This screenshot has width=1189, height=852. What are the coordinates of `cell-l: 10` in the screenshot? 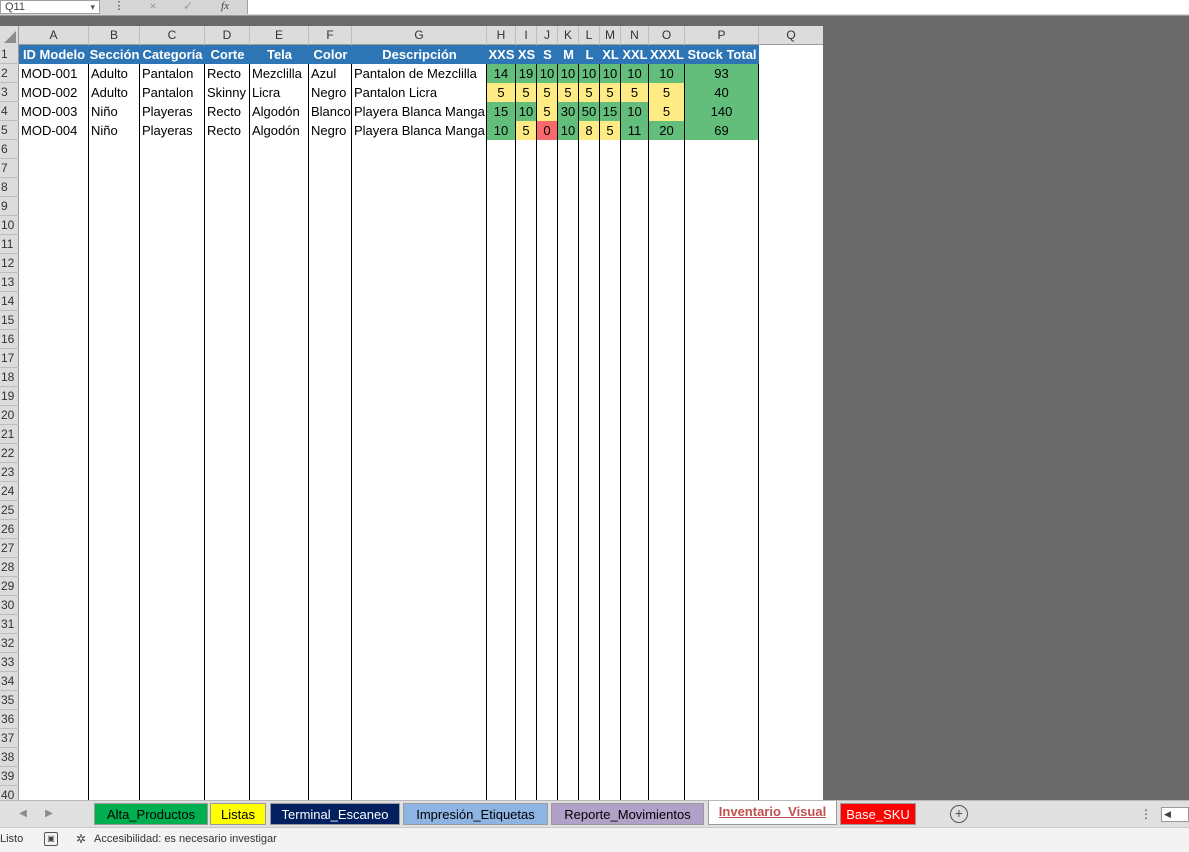 It's located at (589, 73).